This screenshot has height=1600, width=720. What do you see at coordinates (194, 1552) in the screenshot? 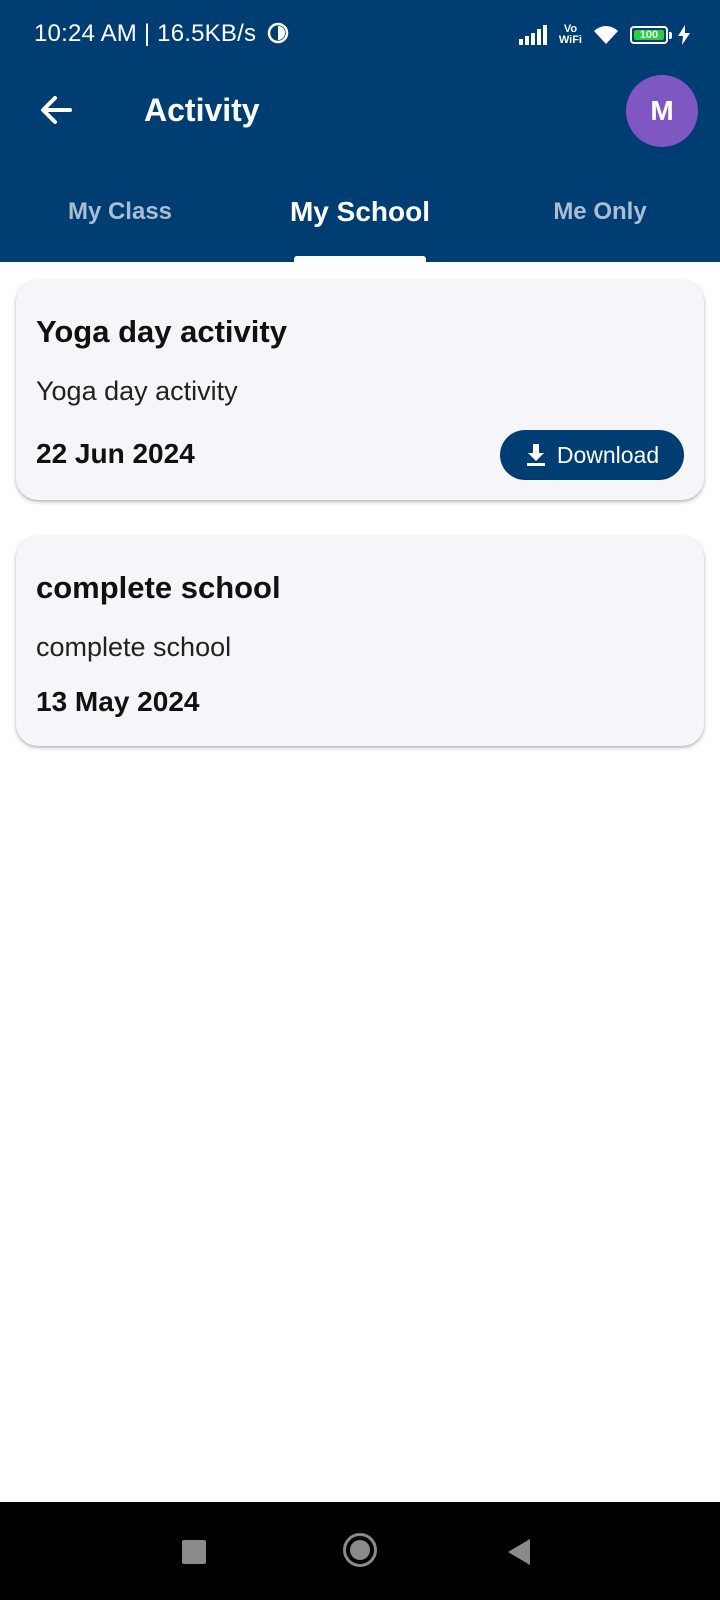
I see `recent-apps-icon` at bounding box center [194, 1552].